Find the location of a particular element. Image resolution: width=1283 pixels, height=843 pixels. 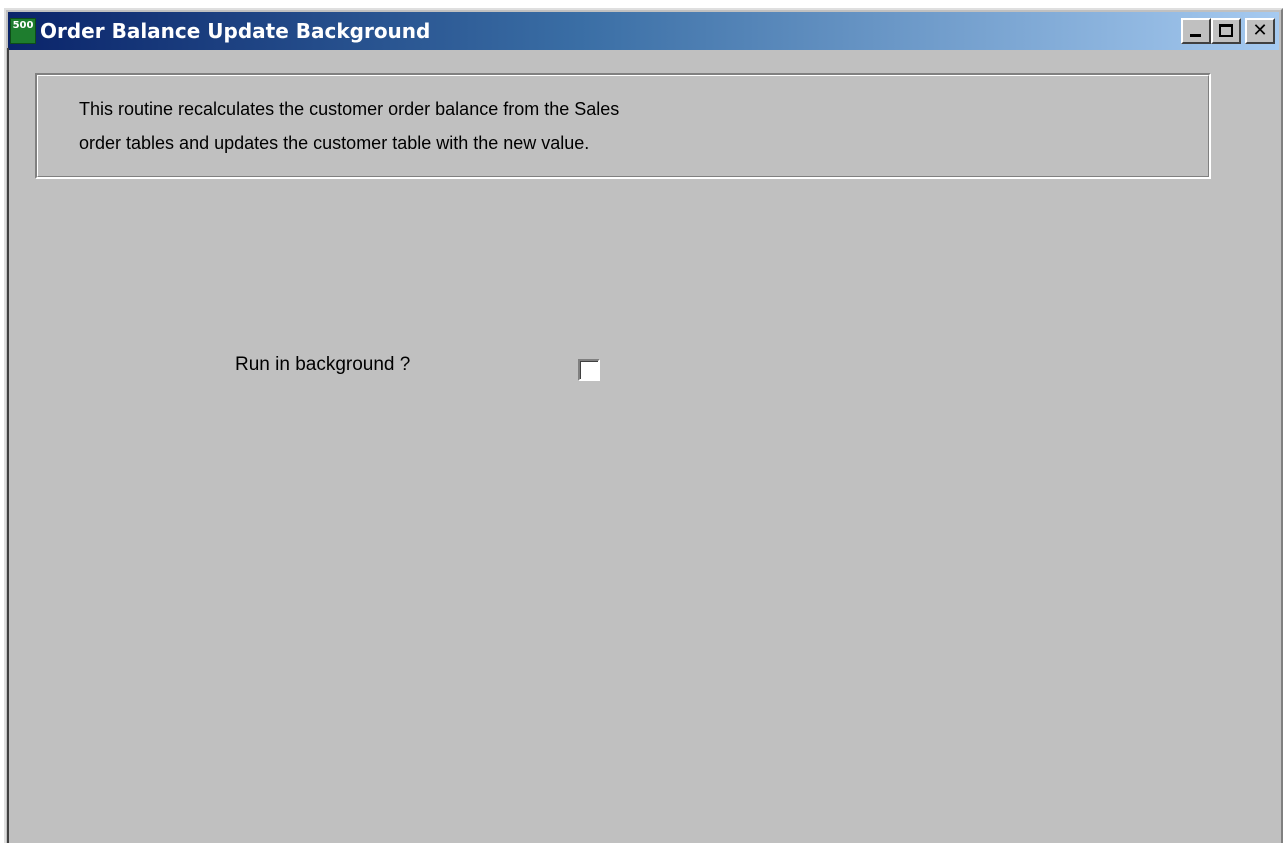

maximize-button is located at coordinates (1226, 31).